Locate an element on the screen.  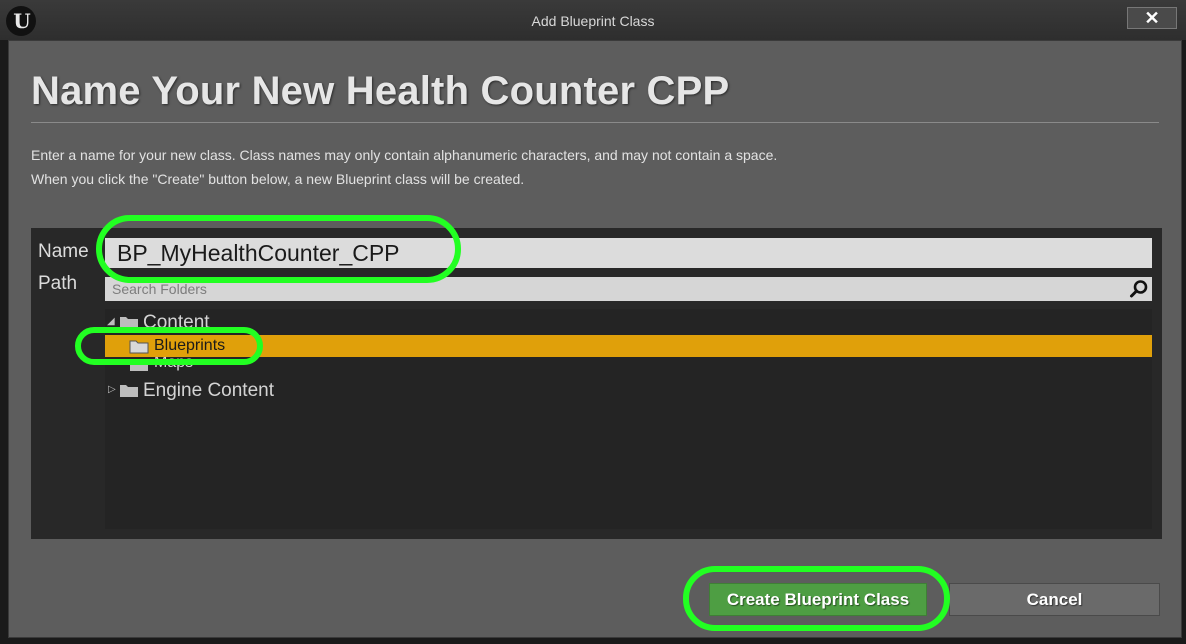
window-title: Add Blueprint Class is located at coordinates (593, 21).